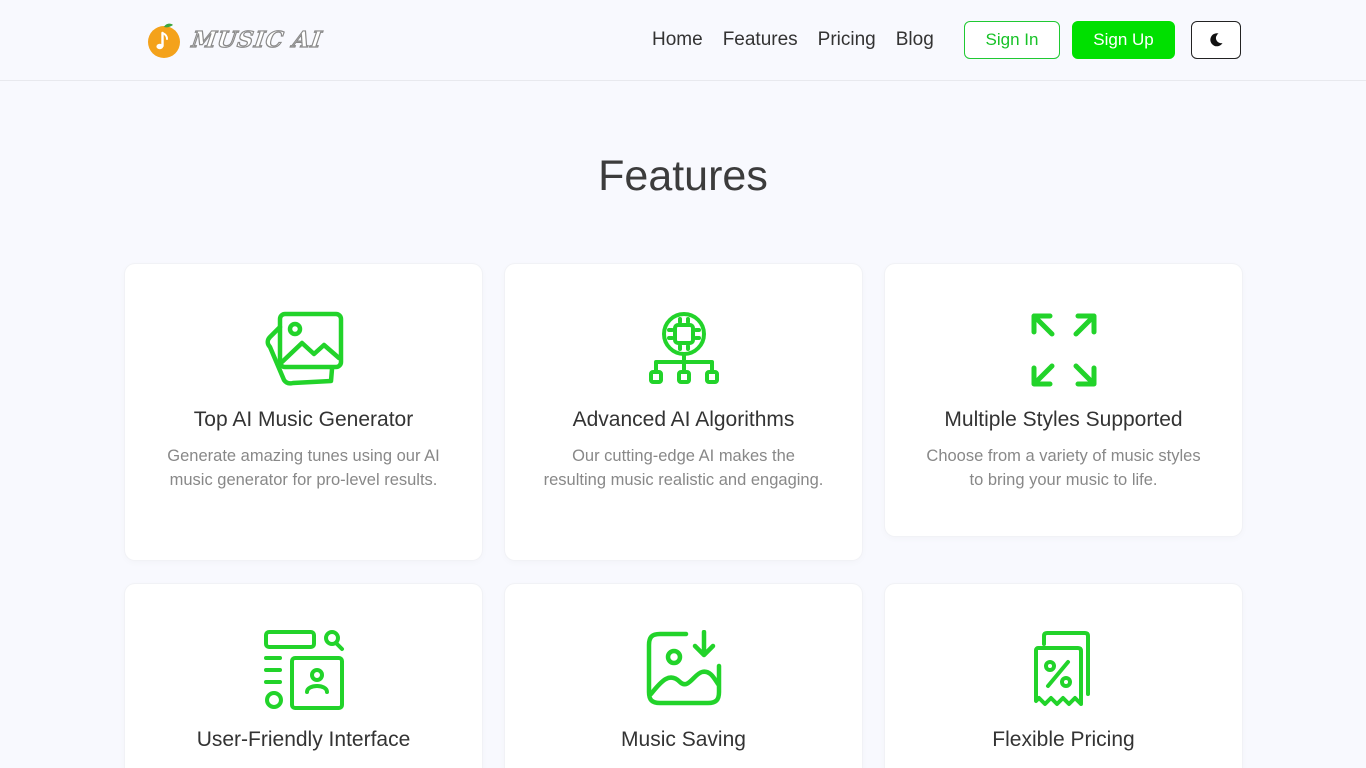  Describe the element at coordinates (257, 39) in the screenshot. I see `brand-name: MUSIC AI` at that location.